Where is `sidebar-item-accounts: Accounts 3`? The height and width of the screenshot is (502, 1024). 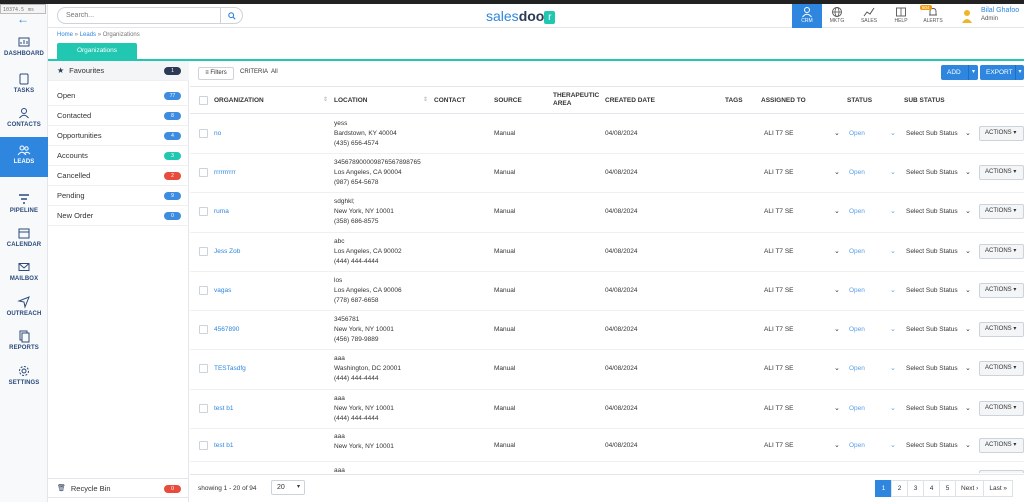
sidebar-item-accounts: Accounts 3 is located at coordinates (118, 156).